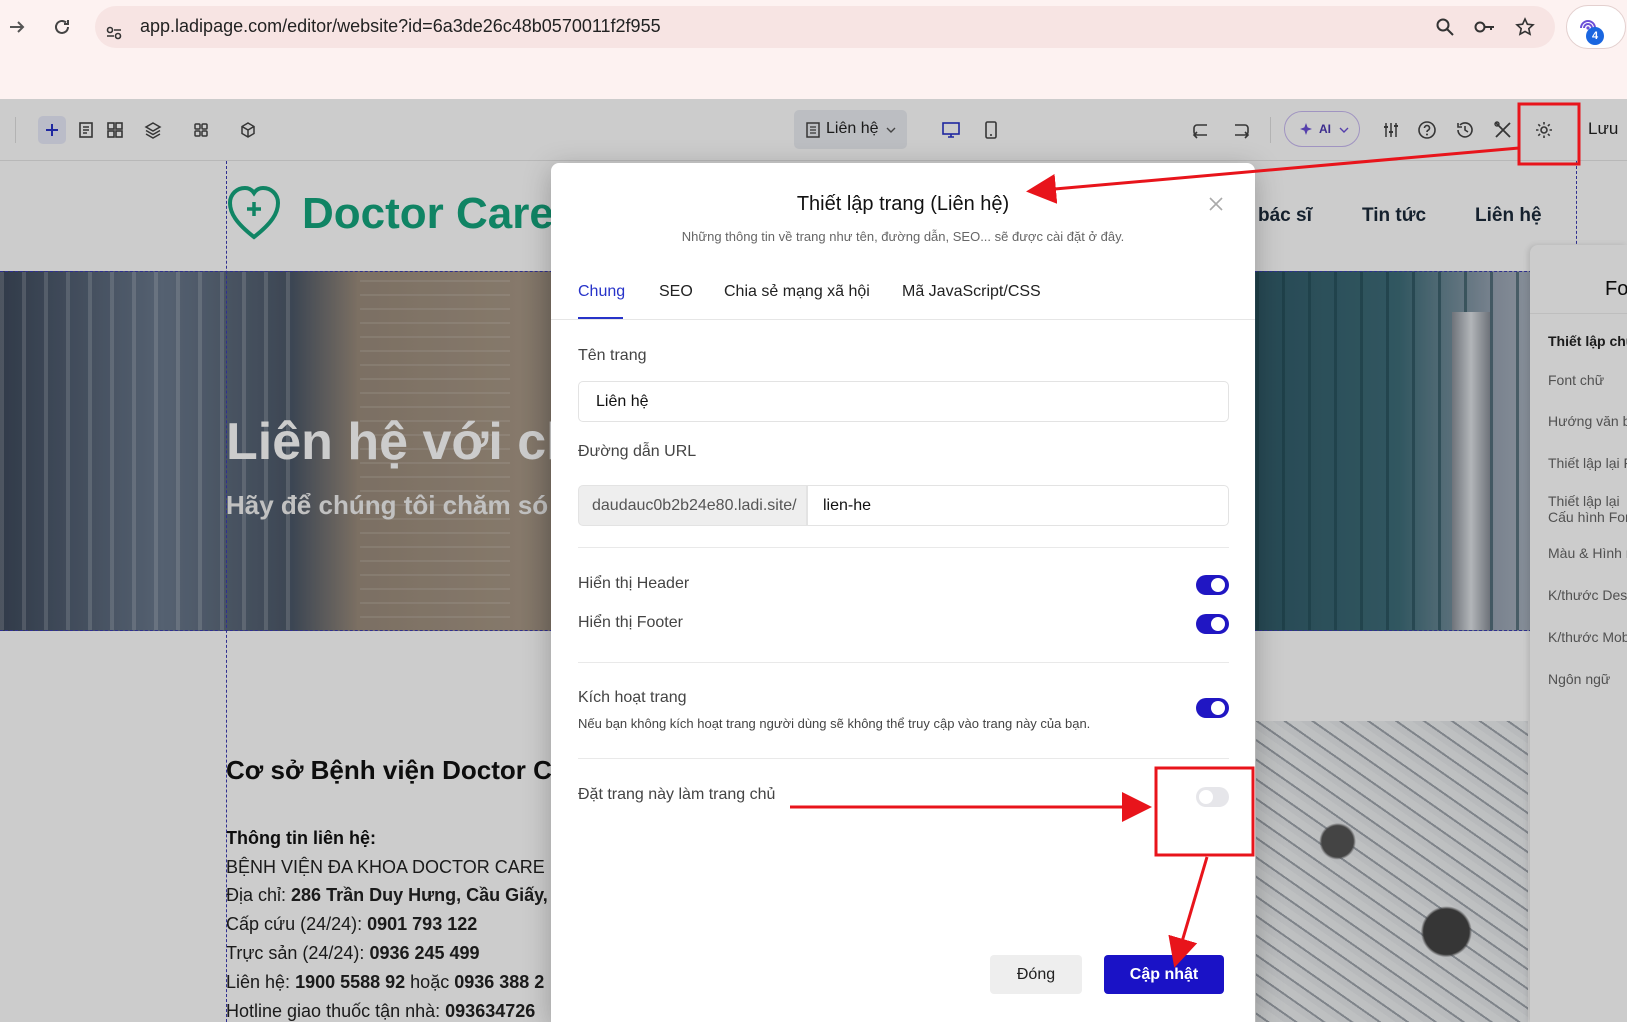 The width and height of the screenshot is (1627, 1022). What do you see at coordinates (1212, 797) in the screenshot?
I see `set-homepage-toggle` at bounding box center [1212, 797].